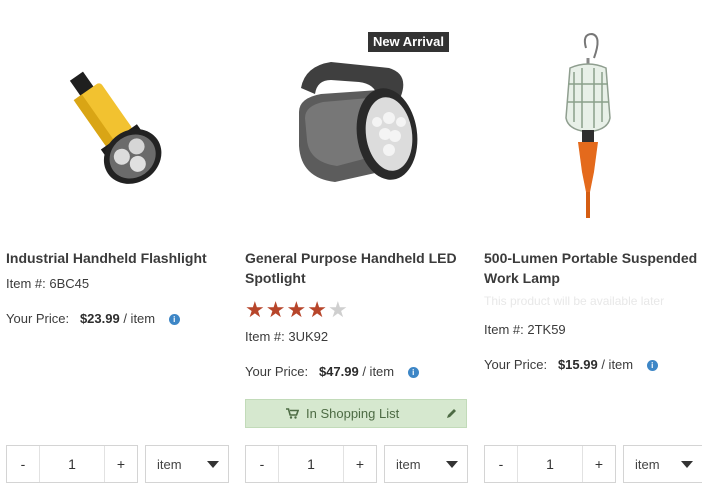 The width and height of the screenshot is (702, 500). What do you see at coordinates (116, 258) in the screenshot?
I see `product-title: Industrial Handheld Flashlight` at bounding box center [116, 258].